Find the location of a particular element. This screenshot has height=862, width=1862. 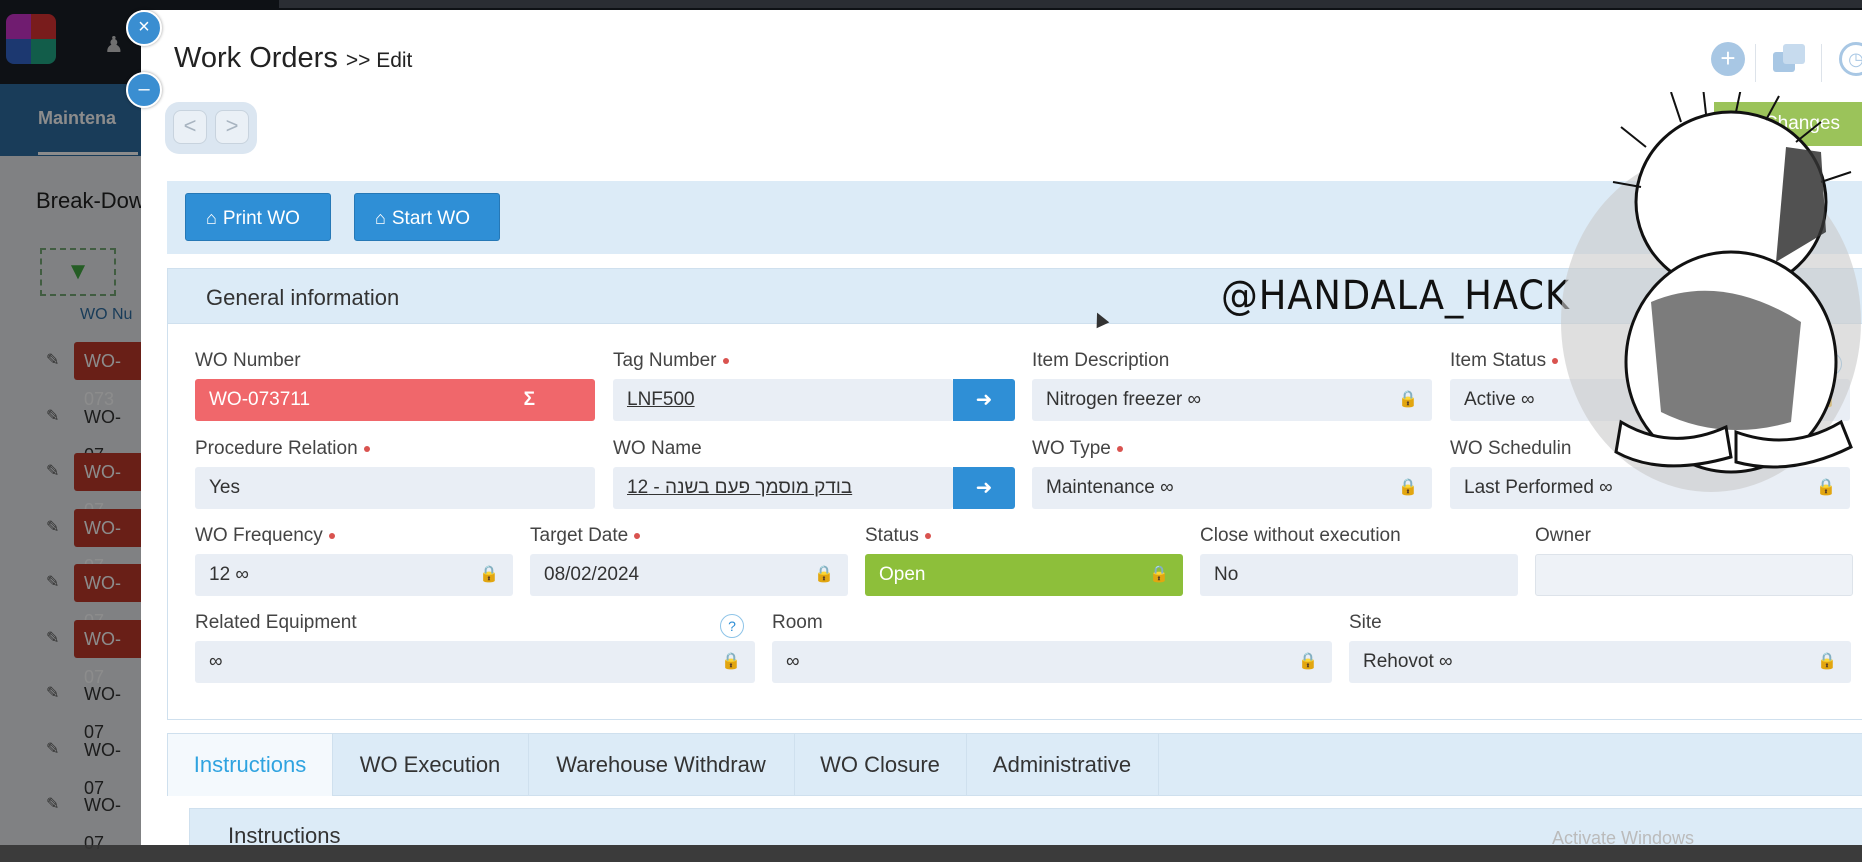

section-title: General information is located at coordinates (303, 297).